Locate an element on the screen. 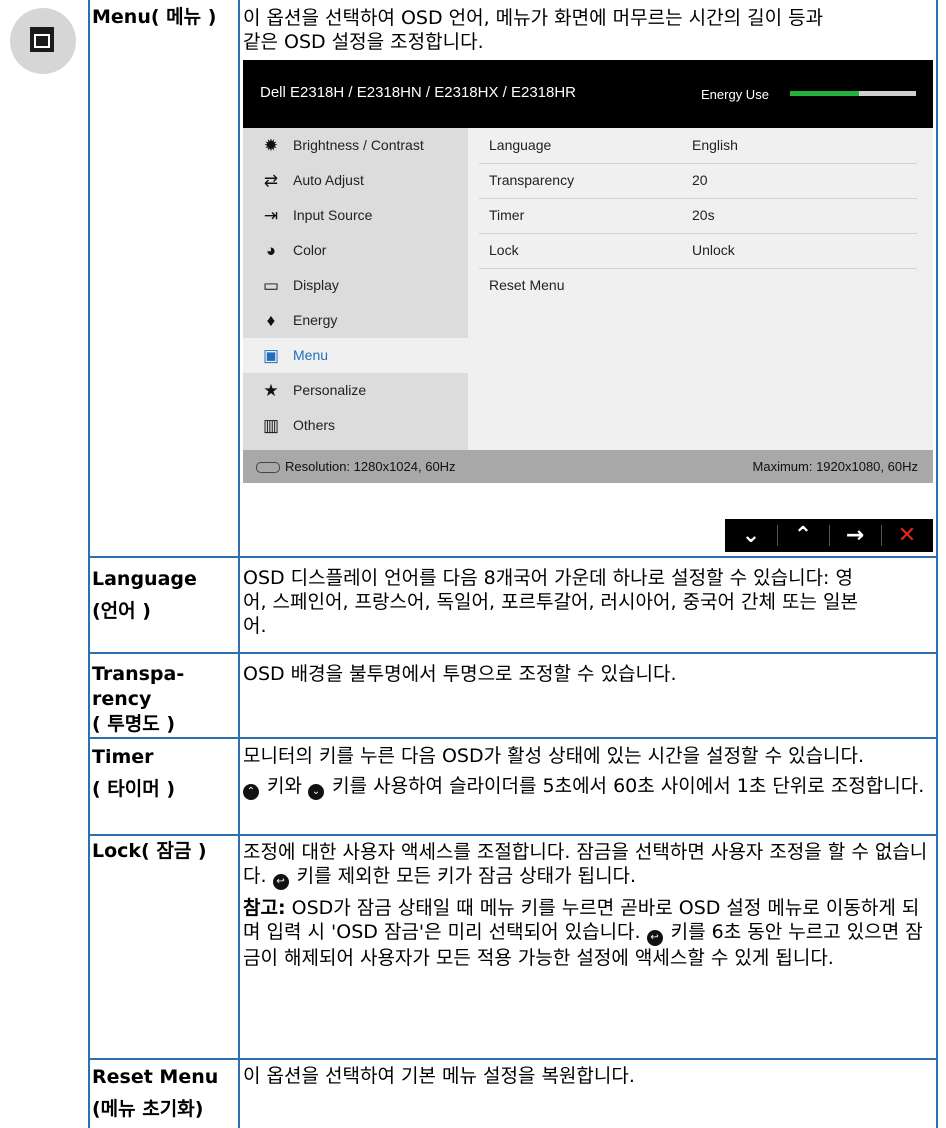  setting-name: Transparency is located at coordinates (532, 180).